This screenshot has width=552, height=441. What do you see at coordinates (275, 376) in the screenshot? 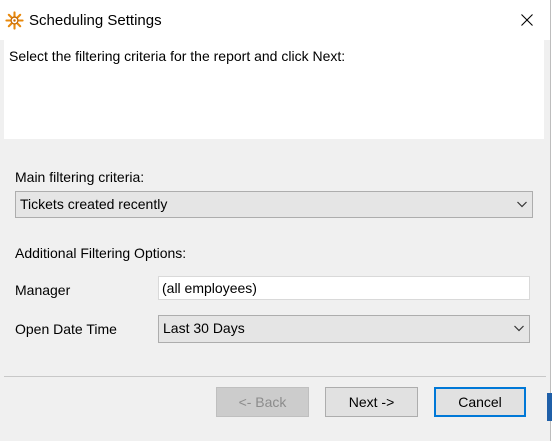
I see `footer-divider` at bounding box center [275, 376].